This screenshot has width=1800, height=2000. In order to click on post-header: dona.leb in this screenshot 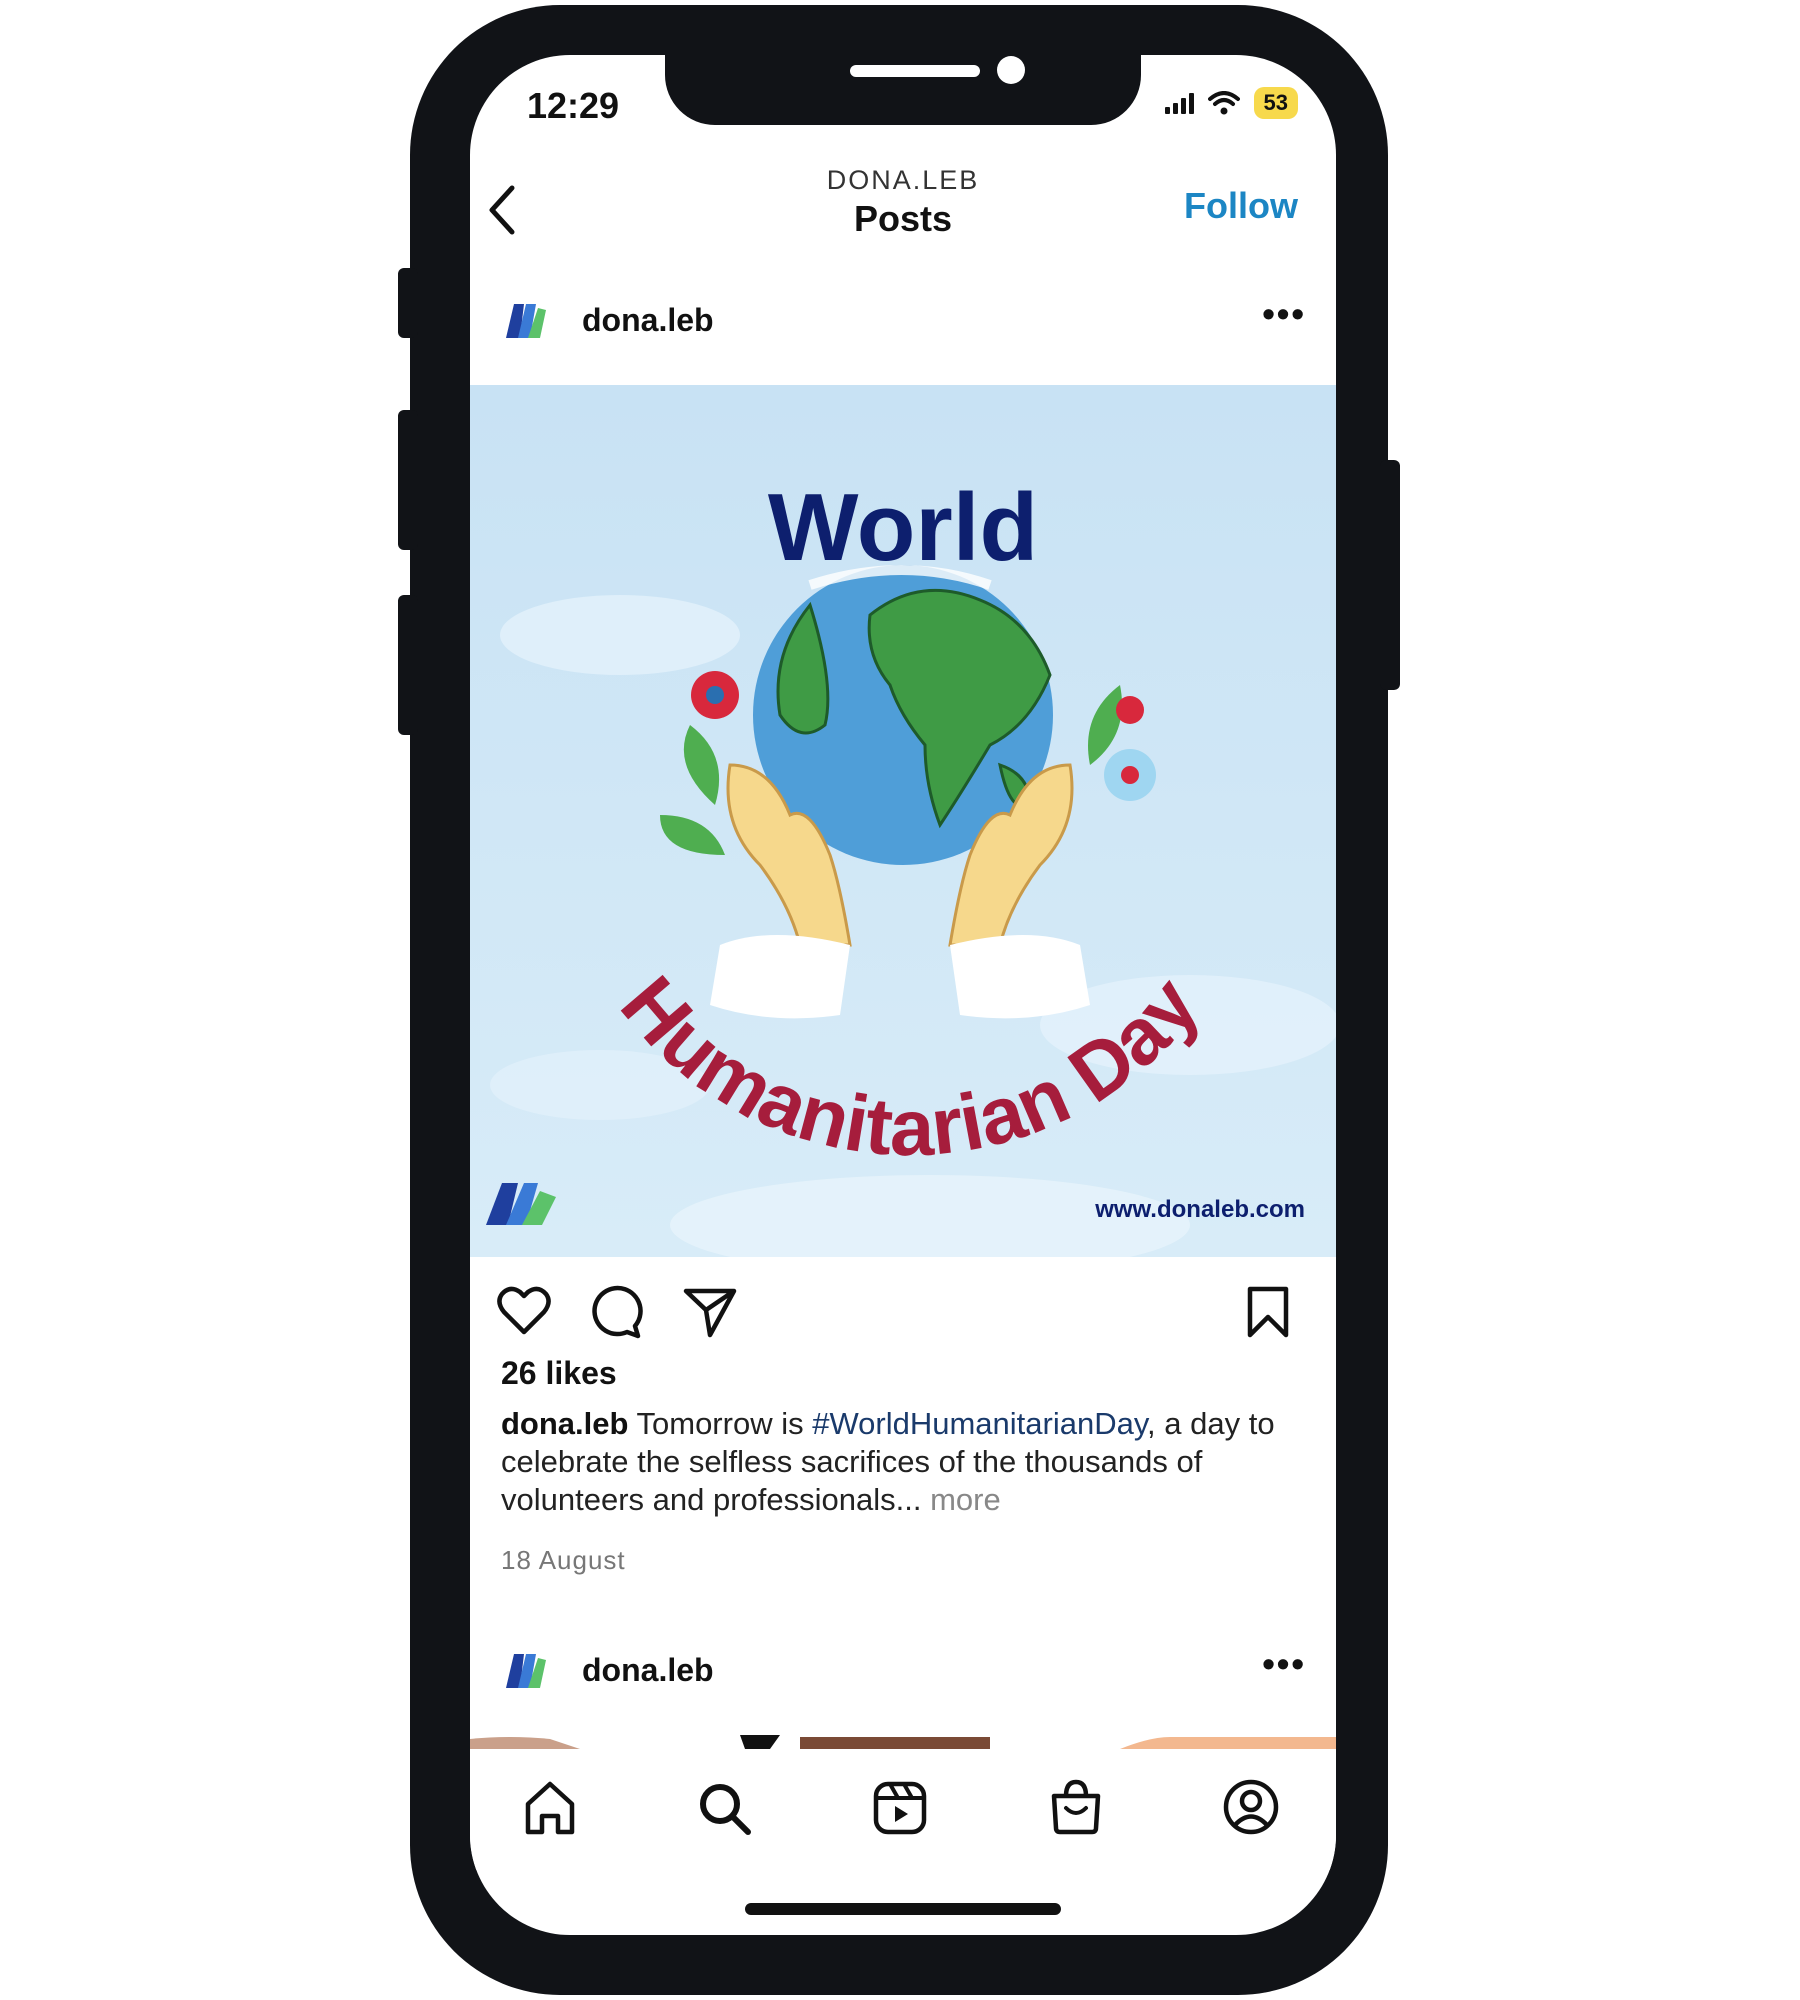, I will do `click(607, 320)`.